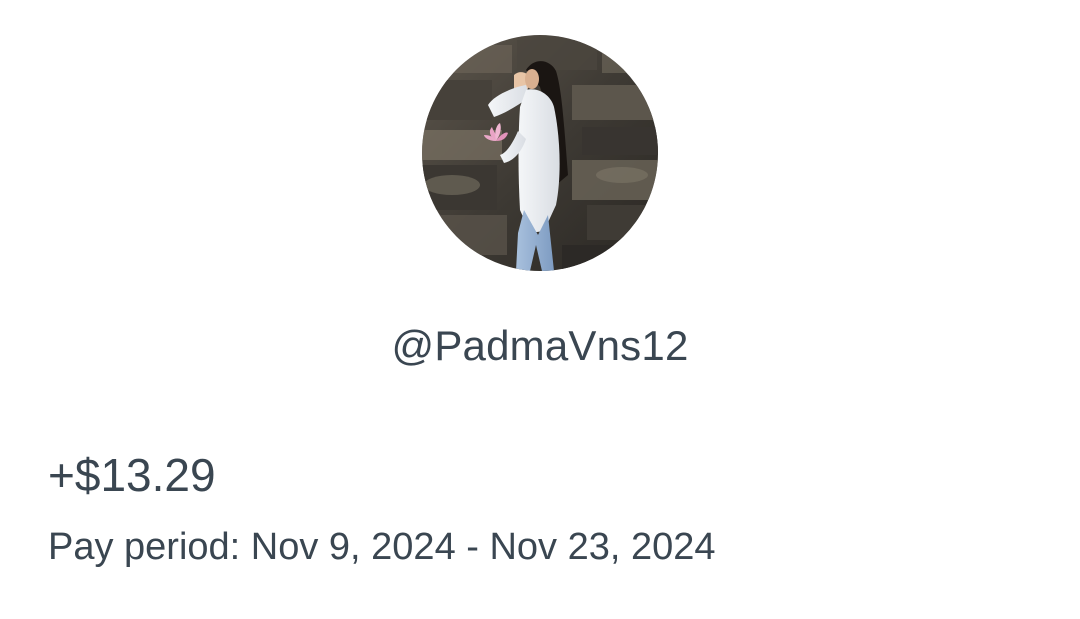 The height and width of the screenshot is (619, 1080). Describe the element at coordinates (132, 475) in the screenshot. I see `payout-amount: +$13.29` at that location.